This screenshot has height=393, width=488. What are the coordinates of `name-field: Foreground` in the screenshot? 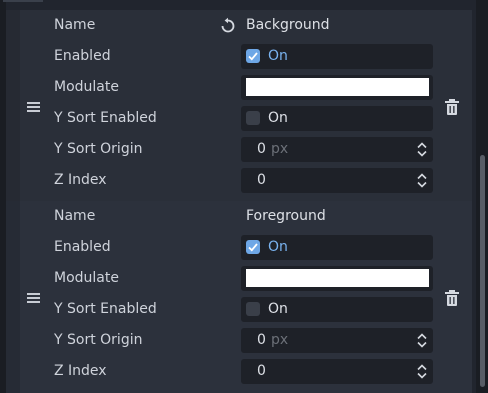 It's located at (337, 216).